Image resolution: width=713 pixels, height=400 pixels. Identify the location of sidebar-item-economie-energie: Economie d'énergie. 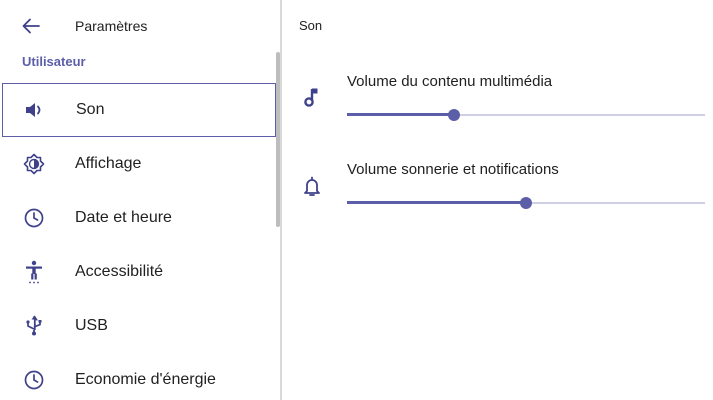
(138, 376).